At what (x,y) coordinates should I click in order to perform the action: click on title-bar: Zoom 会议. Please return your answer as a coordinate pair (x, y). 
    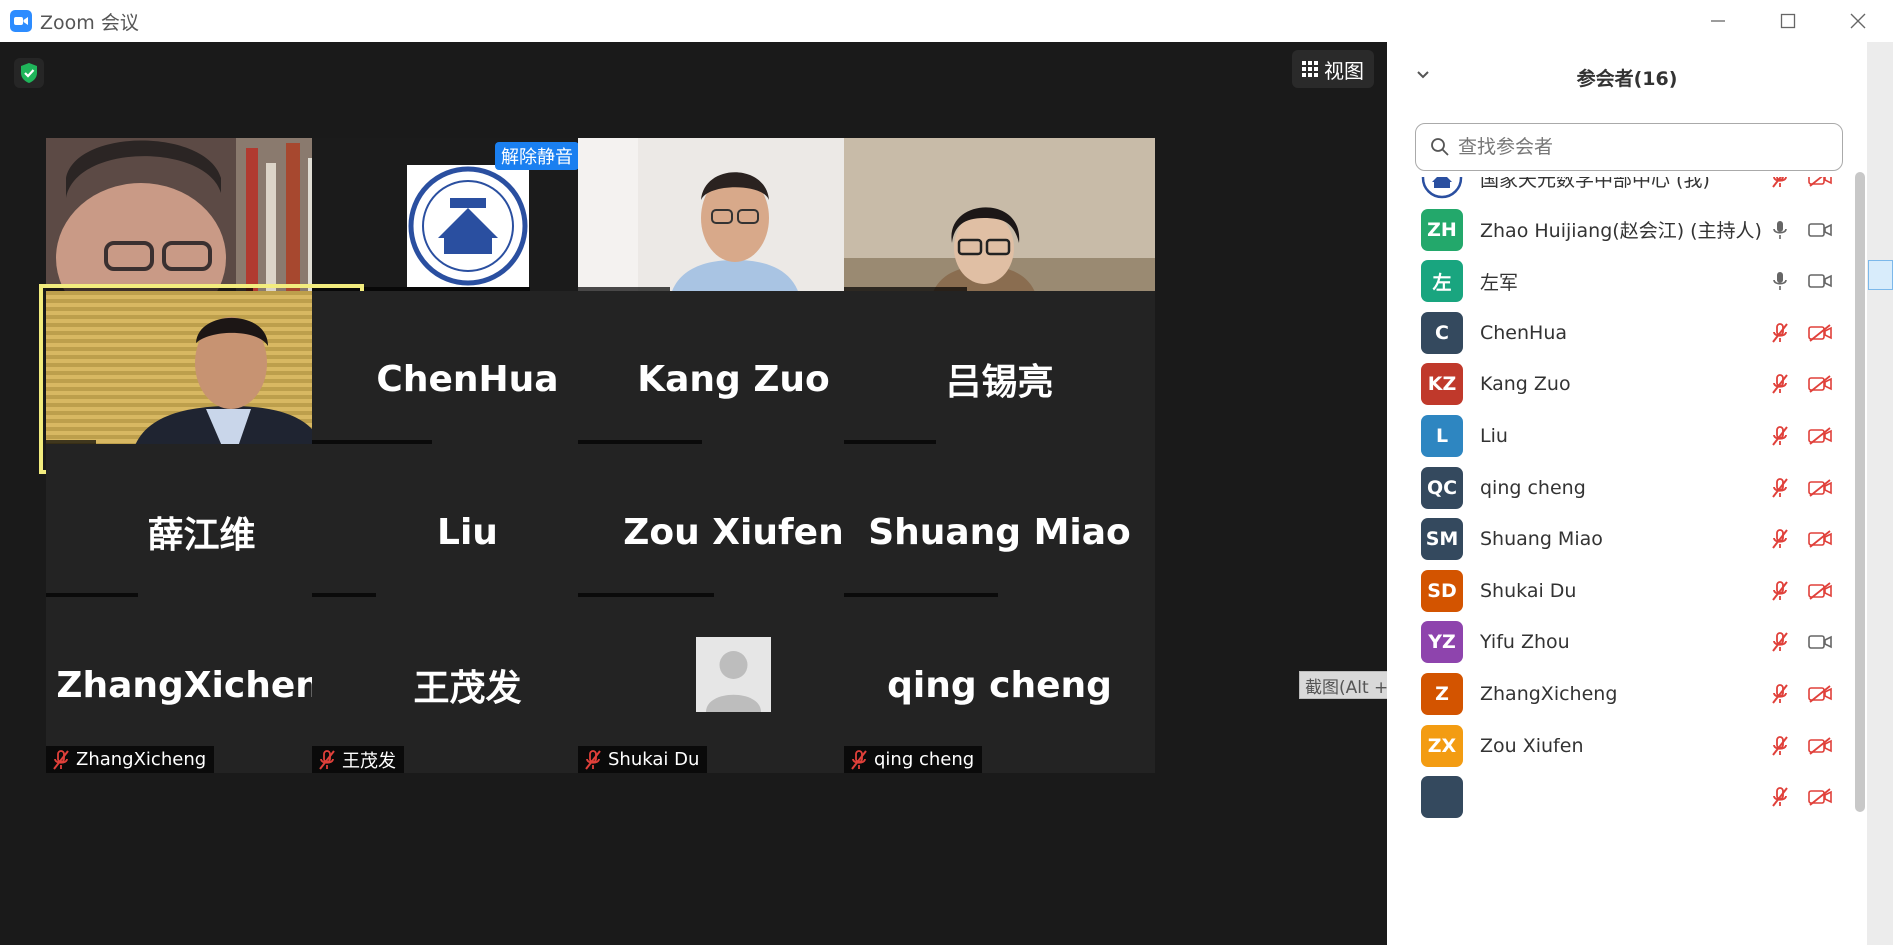
    Looking at the image, I should click on (946, 21).